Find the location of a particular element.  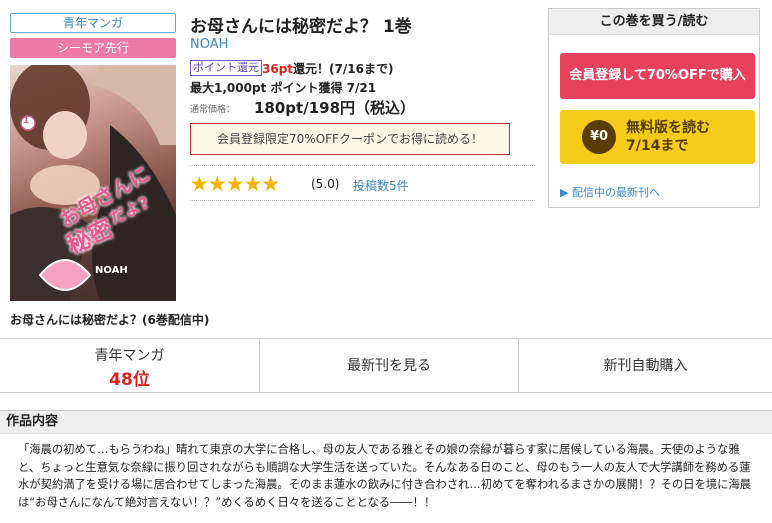

reviews-link: 投稿数5件 is located at coordinates (381, 185).